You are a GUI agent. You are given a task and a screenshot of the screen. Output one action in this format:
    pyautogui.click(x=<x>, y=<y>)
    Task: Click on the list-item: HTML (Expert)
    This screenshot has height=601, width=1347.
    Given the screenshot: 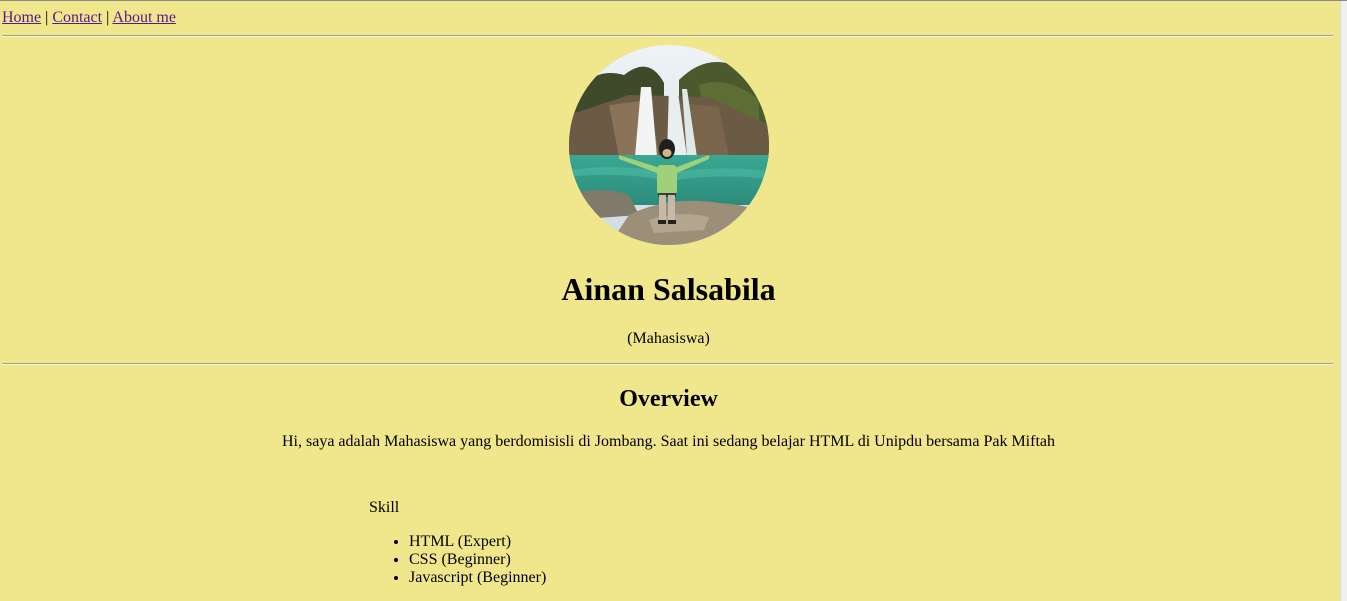 What is the action you would take?
    pyautogui.click(x=477, y=542)
    